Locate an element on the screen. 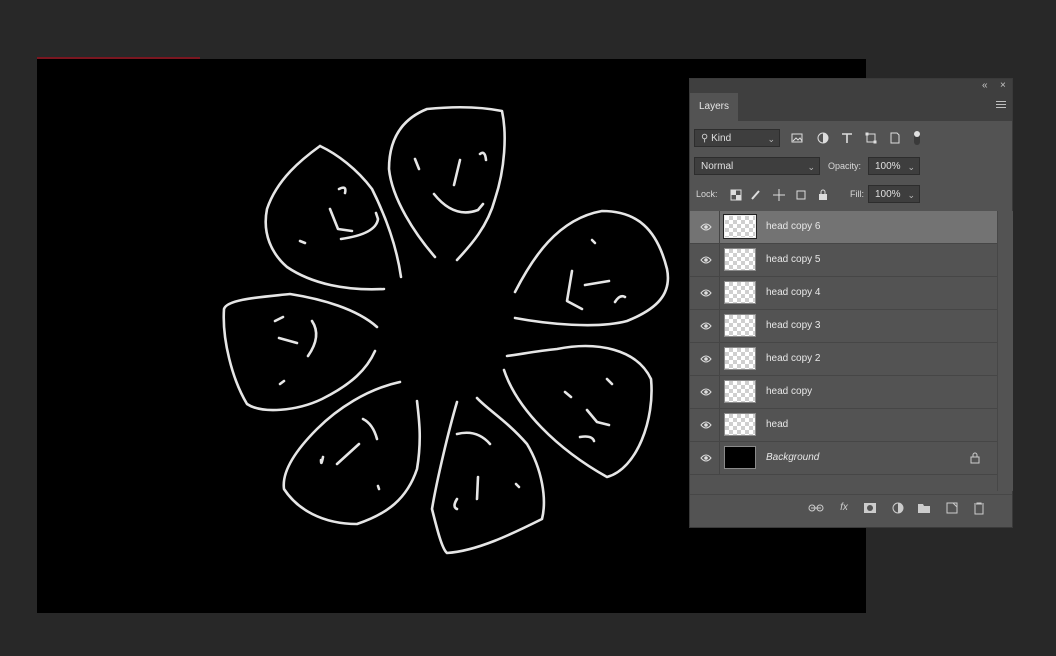  panel-title-bar: « × is located at coordinates (851, 86).